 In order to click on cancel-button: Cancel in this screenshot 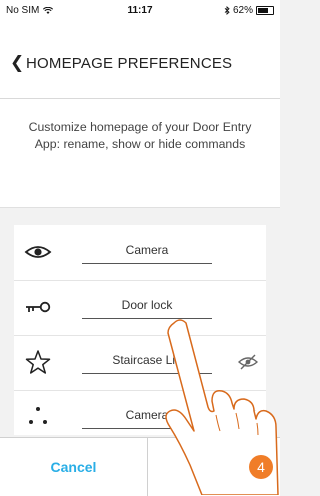, I will do `click(73, 467)`.